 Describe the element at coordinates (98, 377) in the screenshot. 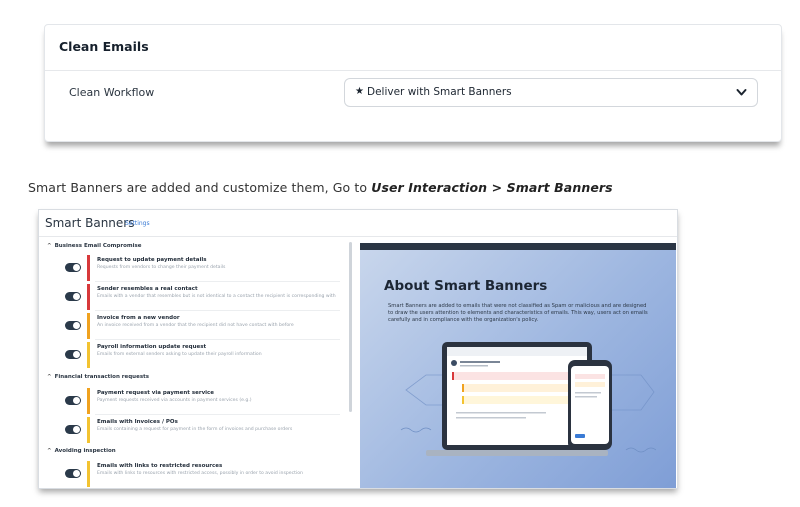

I see `group-header-financial: ^ Financial transaction requests` at that location.